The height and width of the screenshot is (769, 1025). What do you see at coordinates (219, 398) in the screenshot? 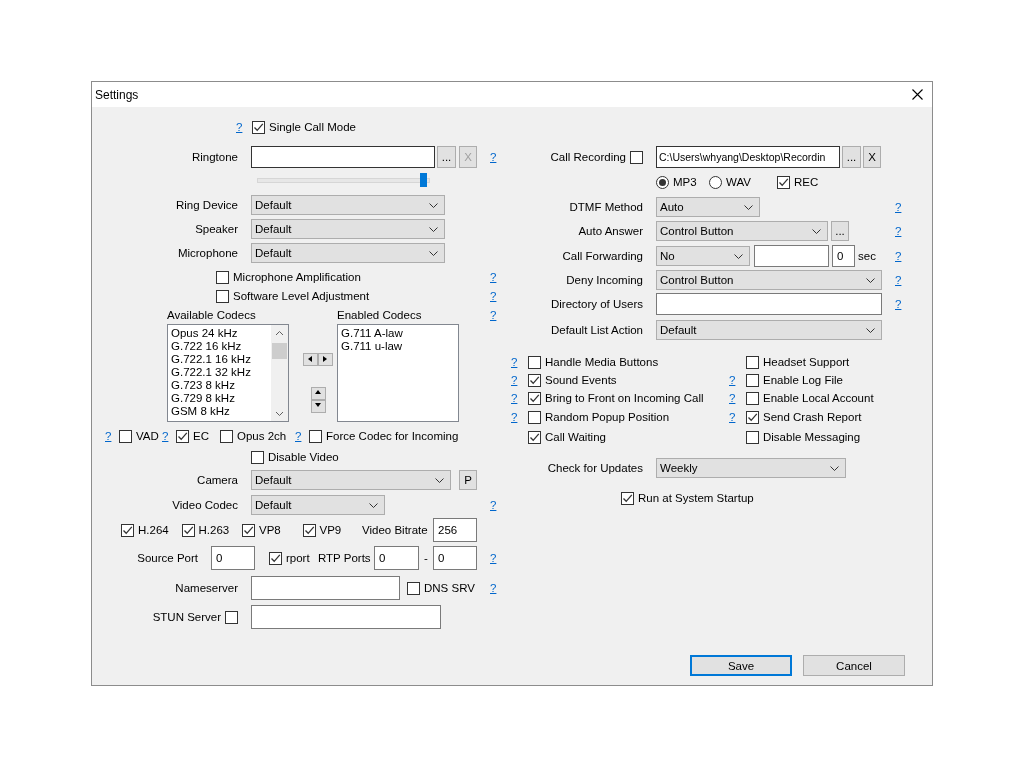
I see `list-item: G.729 8 kHz` at bounding box center [219, 398].